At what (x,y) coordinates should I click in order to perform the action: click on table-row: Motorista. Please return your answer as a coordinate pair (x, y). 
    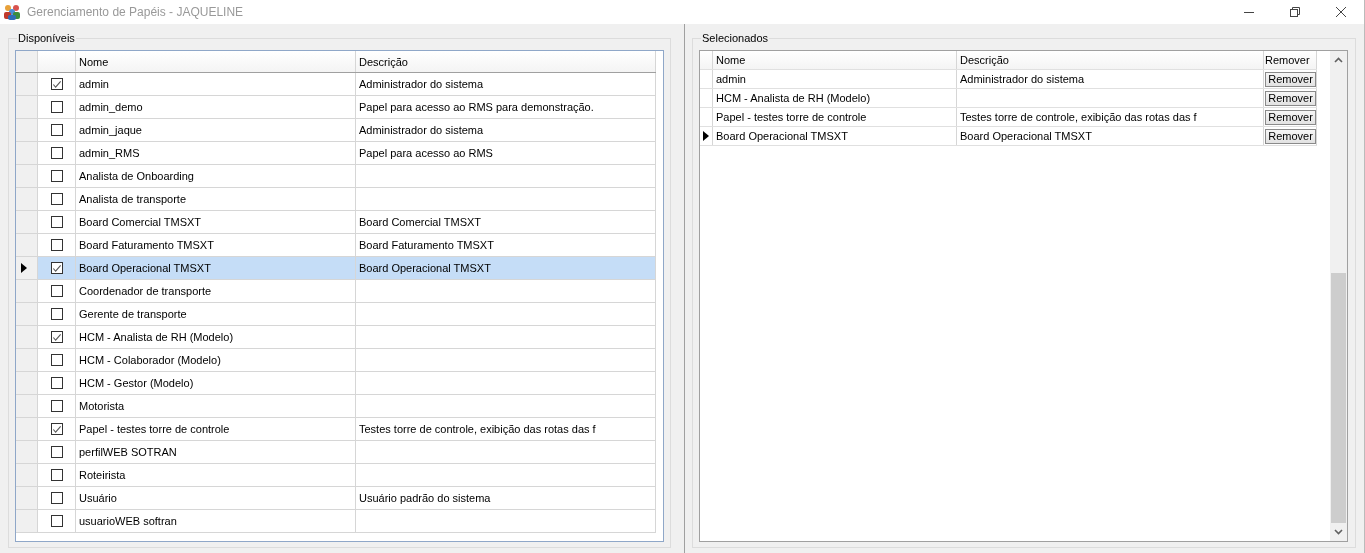
    Looking at the image, I should click on (336, 406).